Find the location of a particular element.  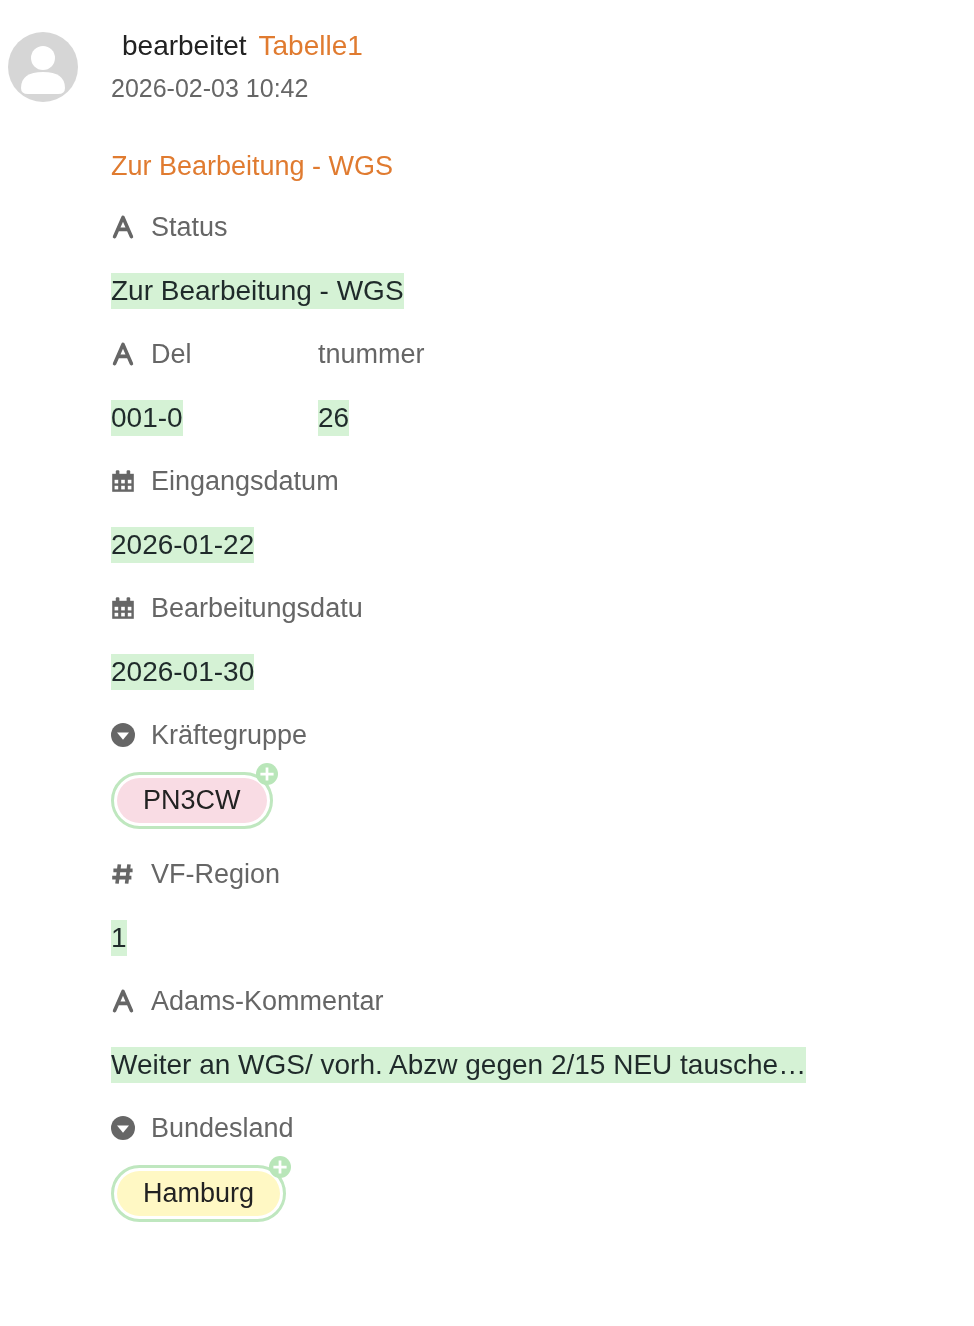

hash-icon is located at coordinates (123, 874).